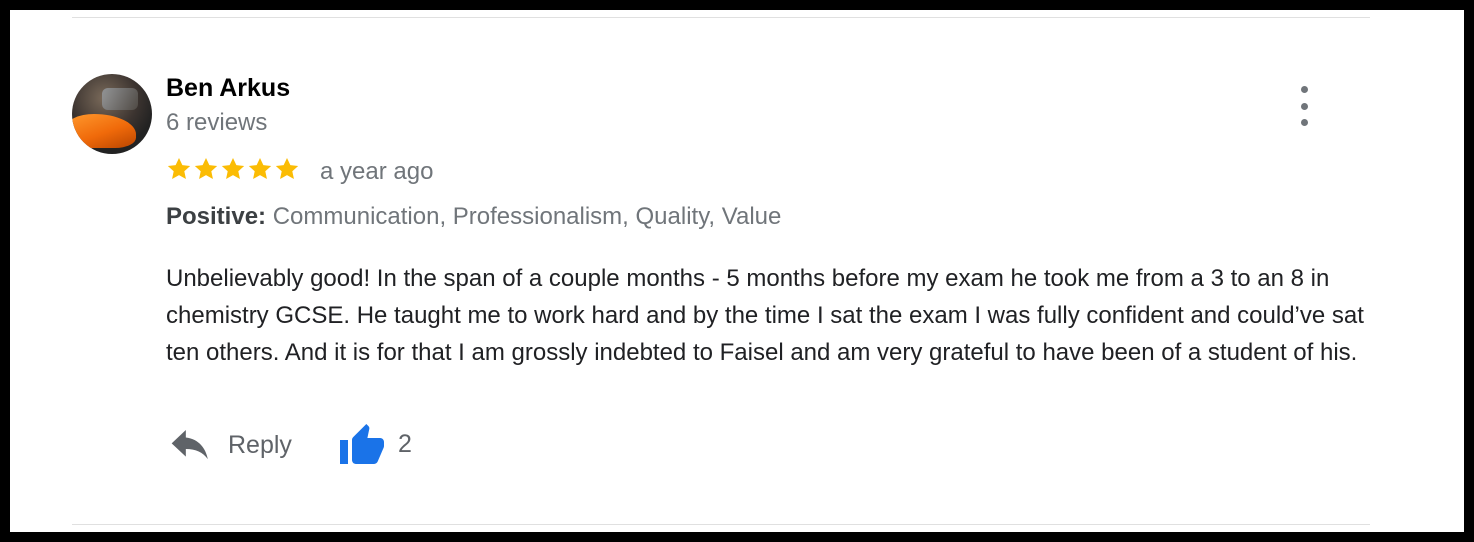 This screenshot has height=542, width=1474. I want to click on bottom-divider, so click(721, 524).